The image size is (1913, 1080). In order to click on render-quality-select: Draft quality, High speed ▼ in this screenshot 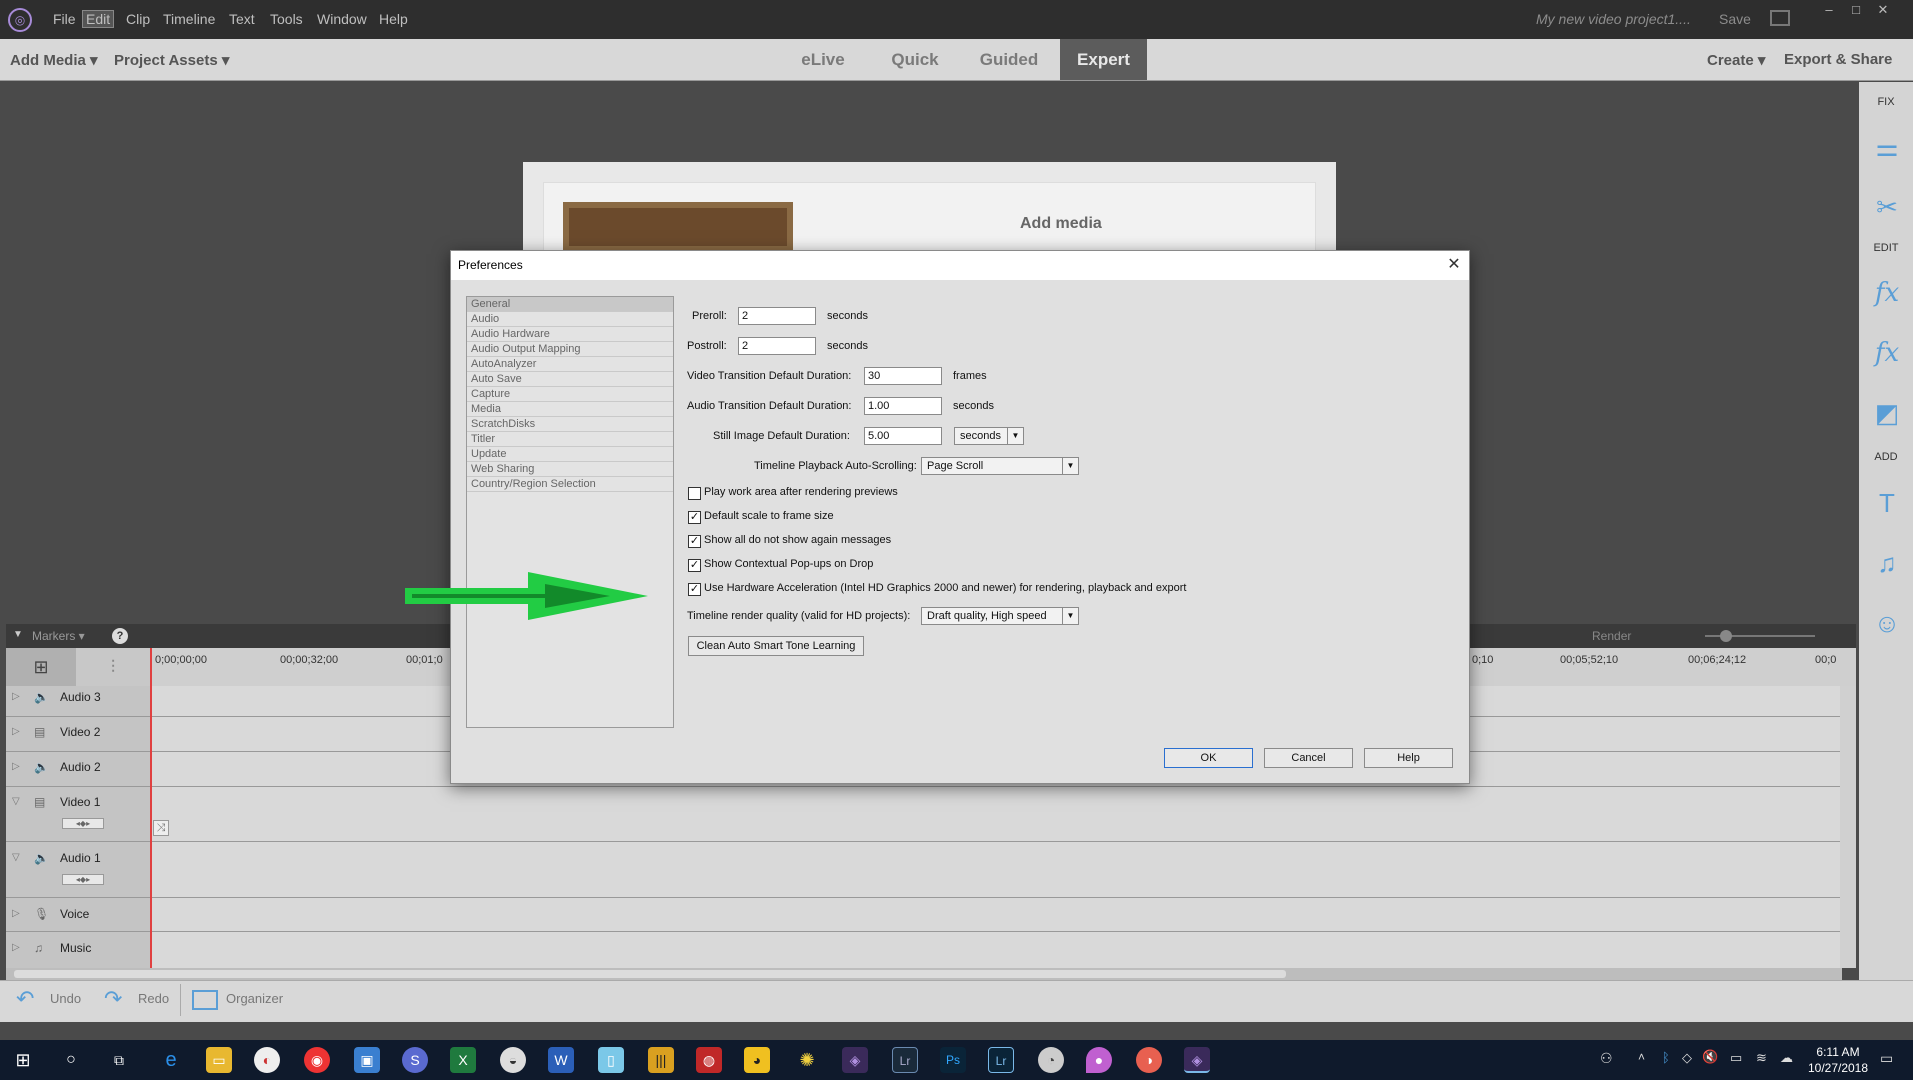, I will do `click(1000, 616)`.